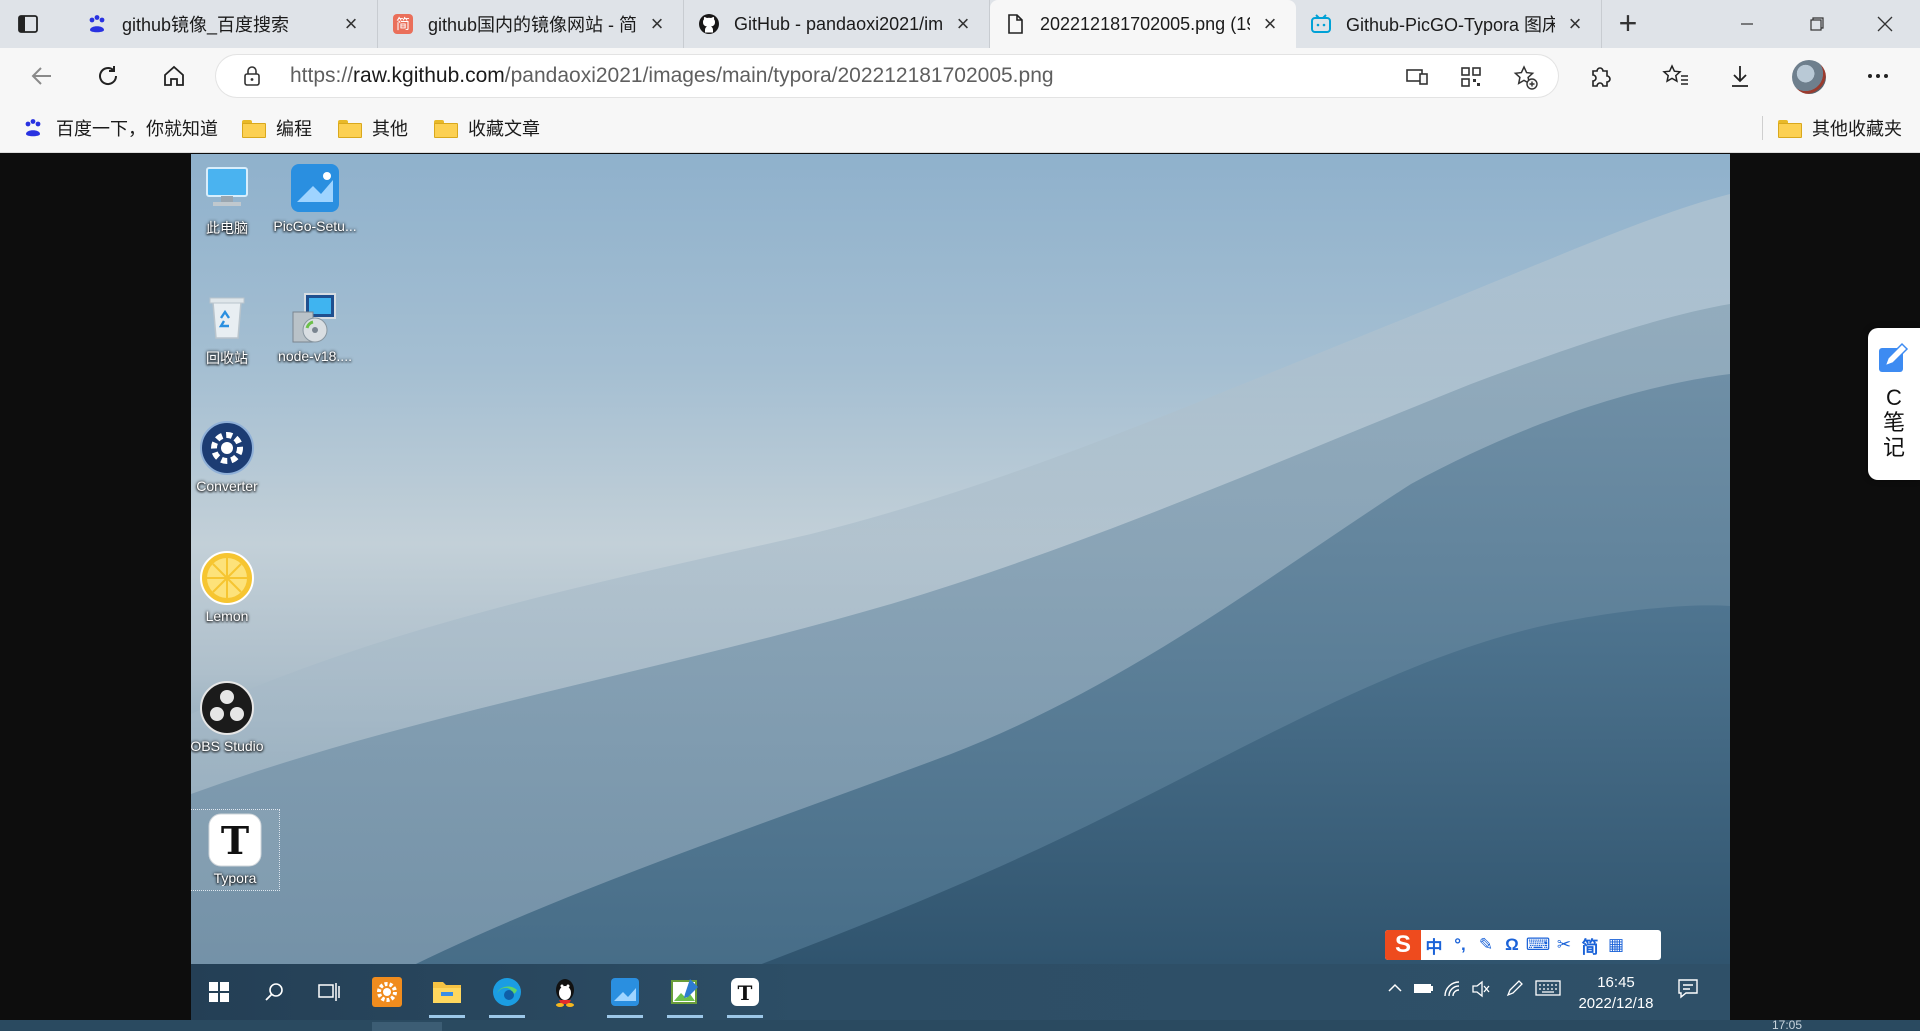  I want to click on tab-baidu-search: github镜像_百度搜索 ×, so click(225, 24).